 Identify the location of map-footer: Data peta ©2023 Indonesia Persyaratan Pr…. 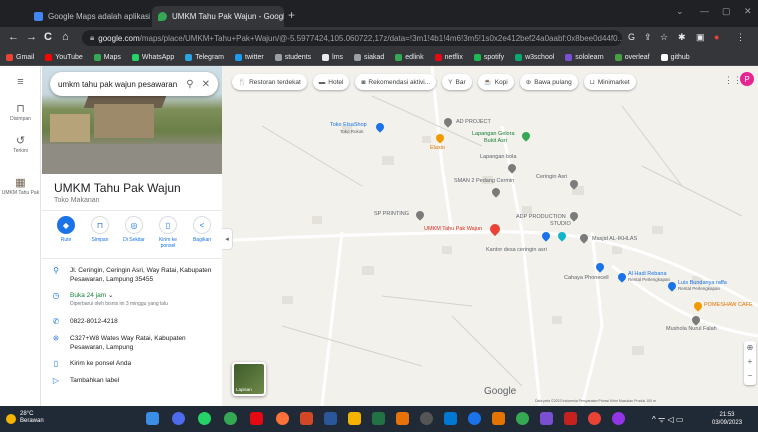
(595, 401).